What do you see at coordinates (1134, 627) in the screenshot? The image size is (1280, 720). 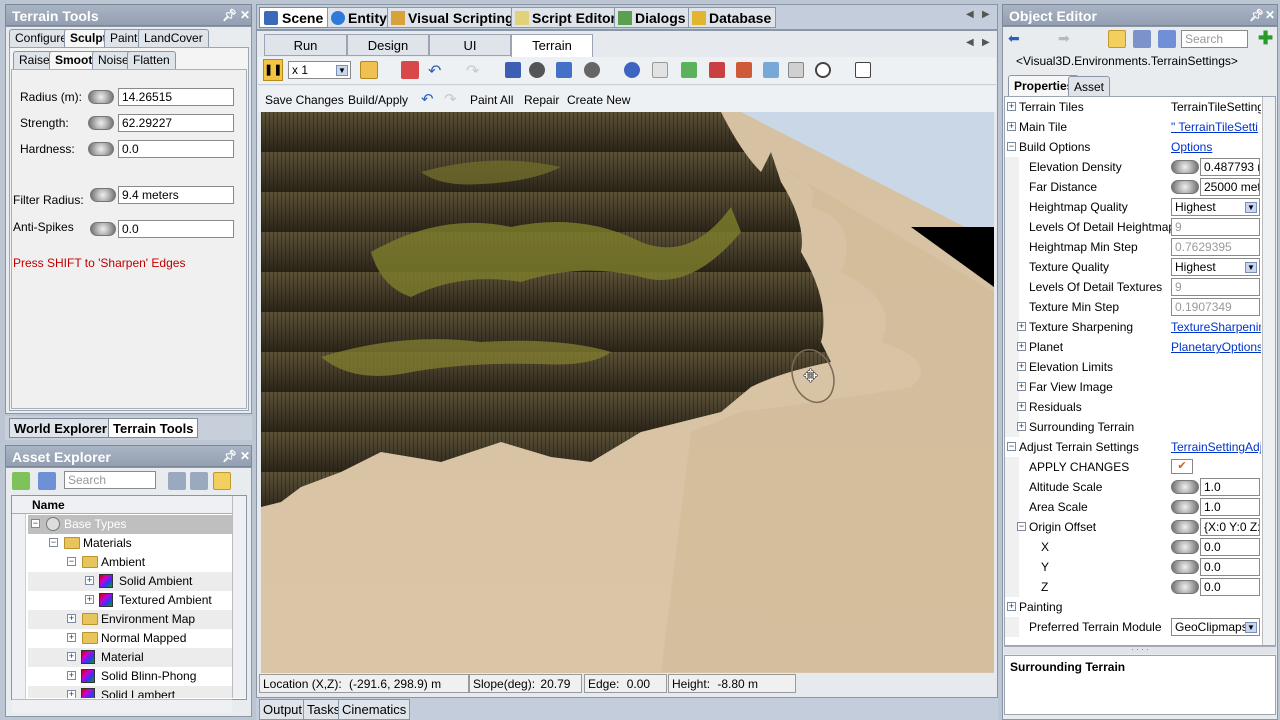 I see `property-row: Preferred Terrain Module GeoClipmaps ▼` at bounding box center [1134, 627].